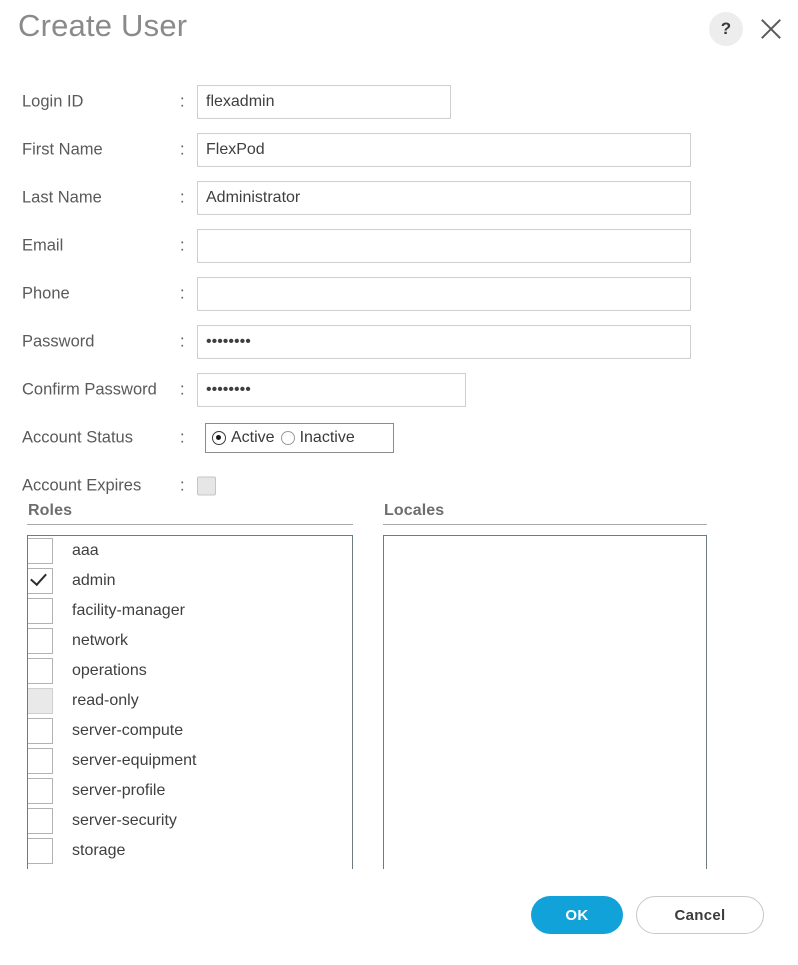  Describe the element at coordinates (399, 925) in the screenshot. I see `dialog-footer: OK Cancel` at that location.